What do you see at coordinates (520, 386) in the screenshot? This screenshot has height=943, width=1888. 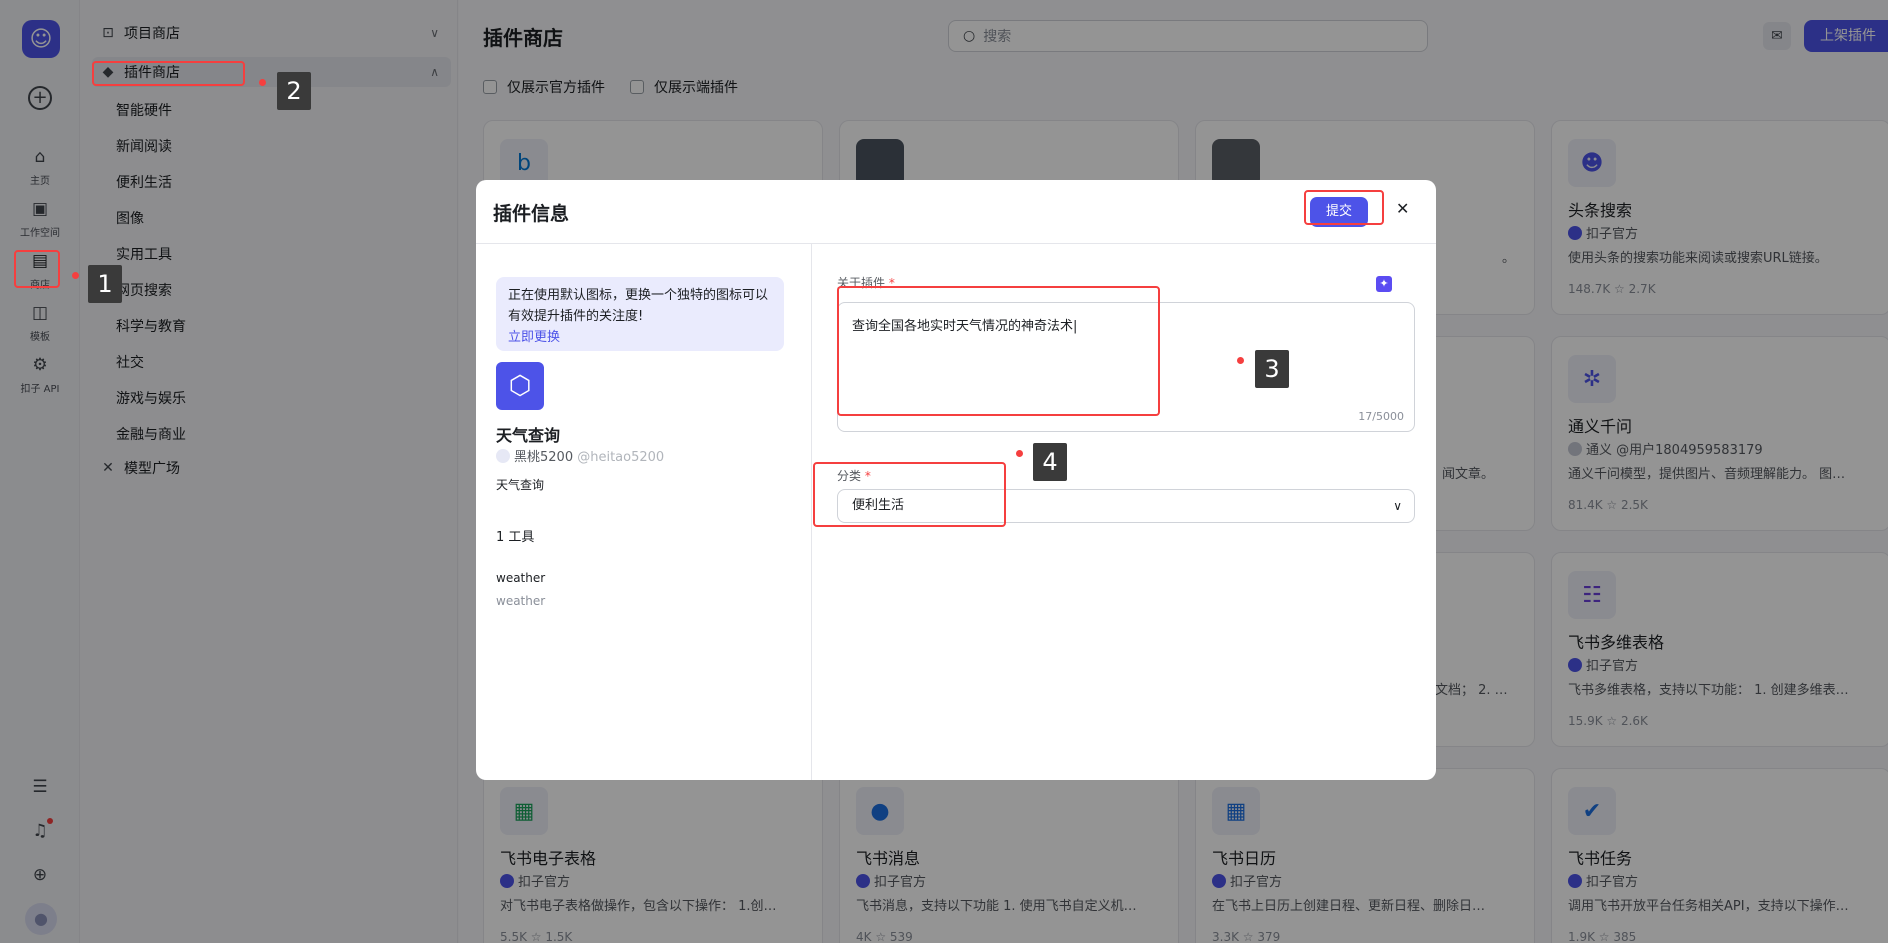 I see `cube-icon: ⬡` at bounding box center [520, 386].